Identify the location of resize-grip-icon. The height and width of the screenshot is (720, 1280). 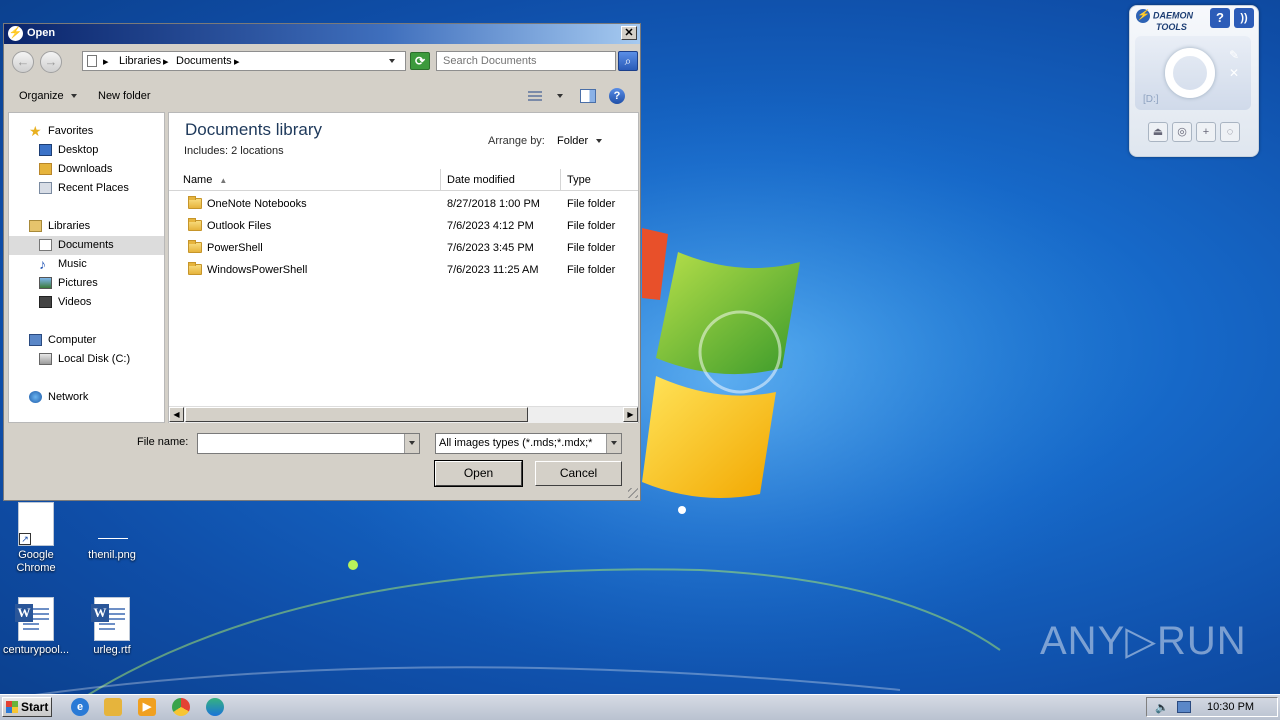
(633, 493).